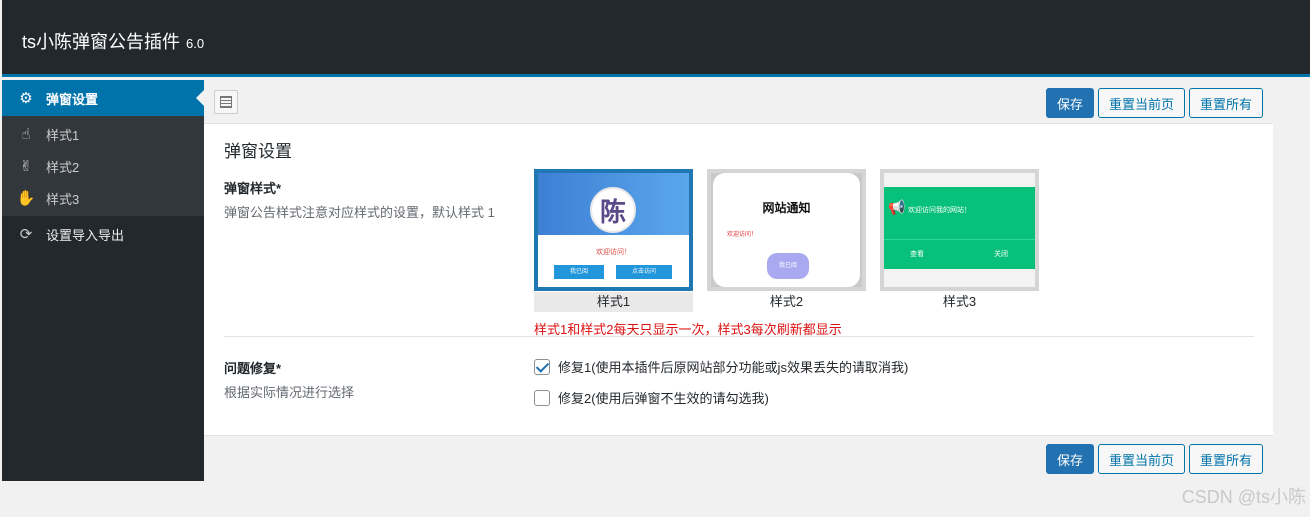  Describe the element at coordinates (289, 392) in the screenshot. I see `fix-field-desc: 根据实际情况进行选择` at that location.